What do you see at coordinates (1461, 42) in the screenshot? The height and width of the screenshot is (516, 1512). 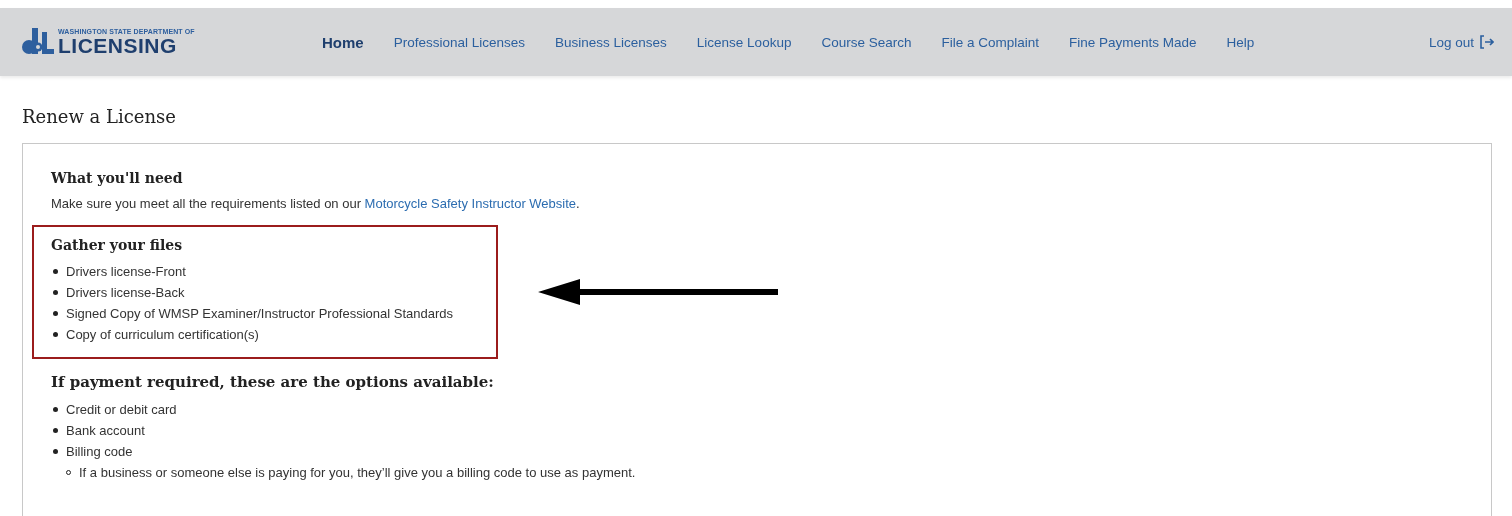 I see `logout-link: Log out` at bounding box center [1461, 42].